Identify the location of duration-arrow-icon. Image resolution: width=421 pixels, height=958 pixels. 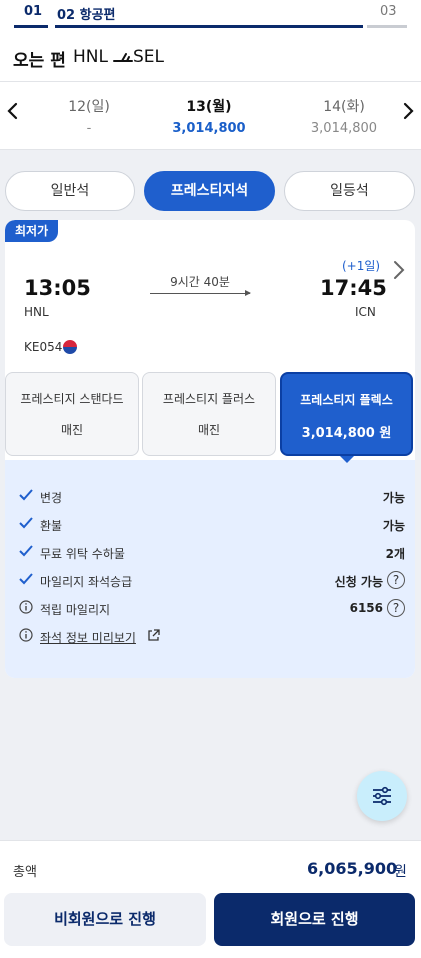
(248, 293).